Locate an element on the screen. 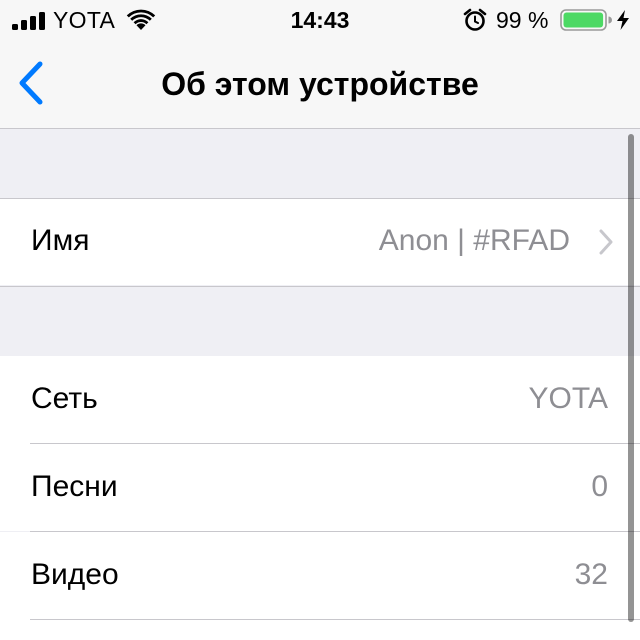 The image size is (640, 640). network-label: Сеть is located at coordinates (64, 398).